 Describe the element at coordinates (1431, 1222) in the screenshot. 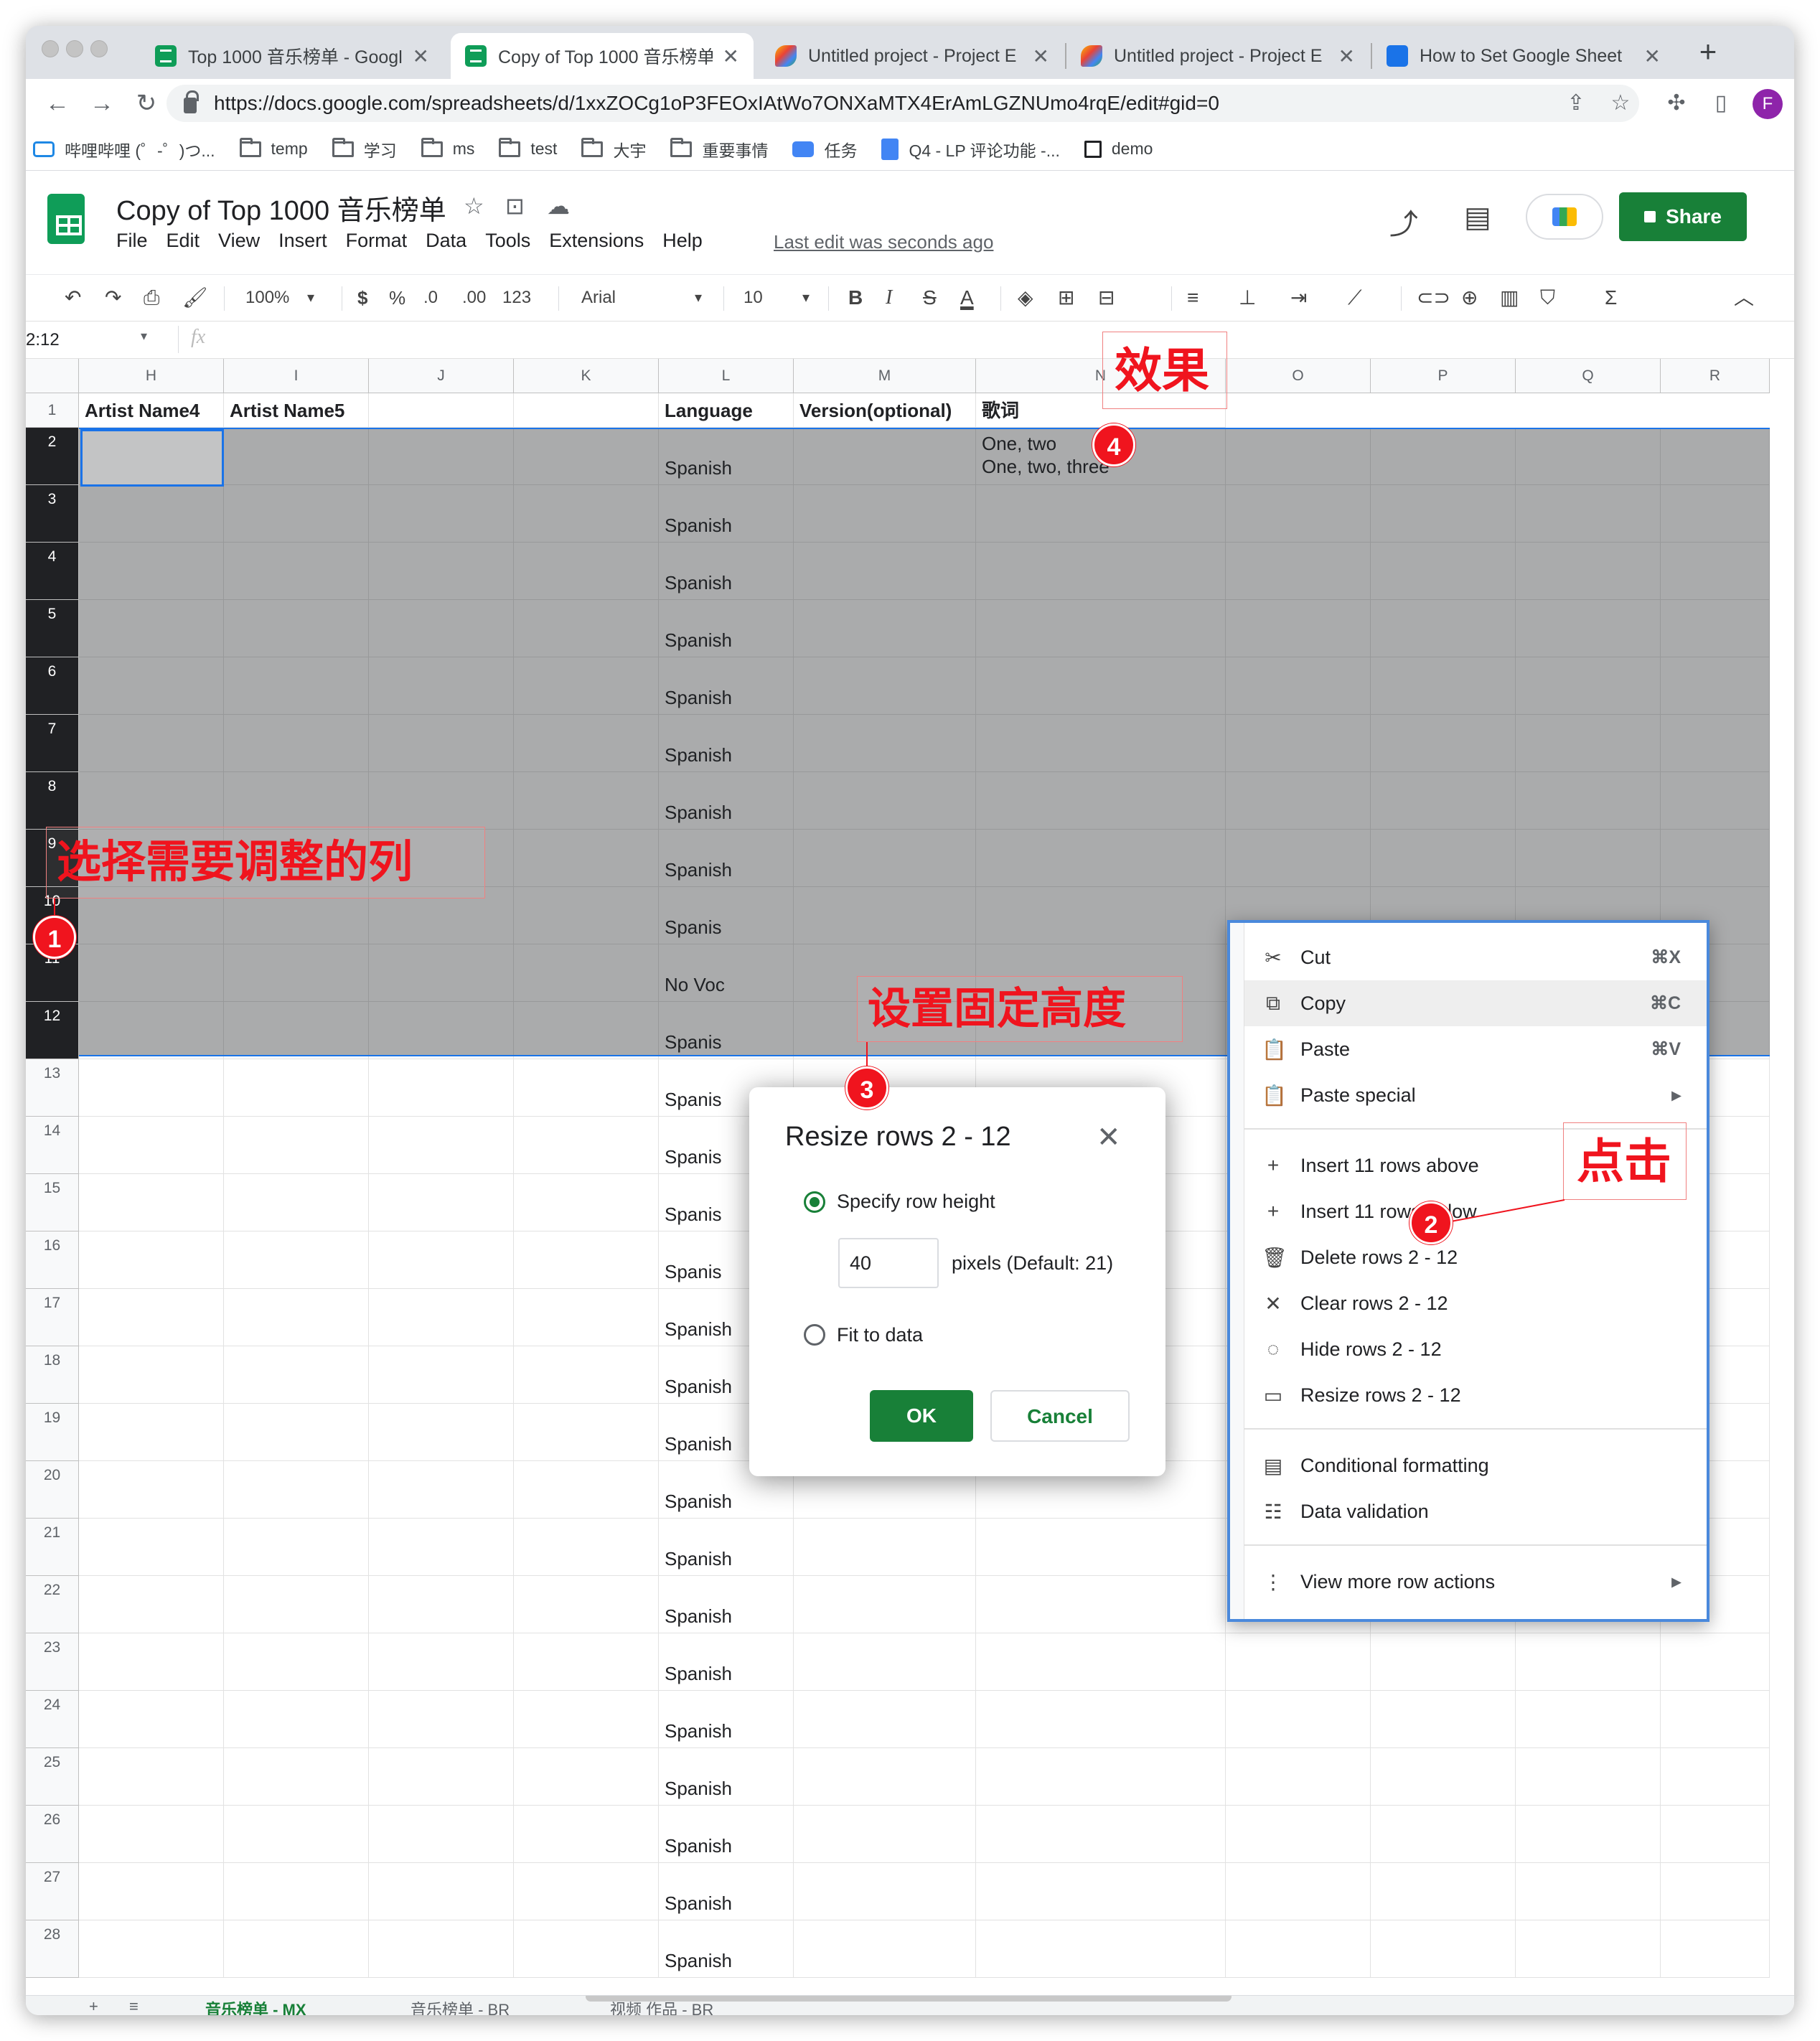

I see `step-badge-2: 2` at that location.